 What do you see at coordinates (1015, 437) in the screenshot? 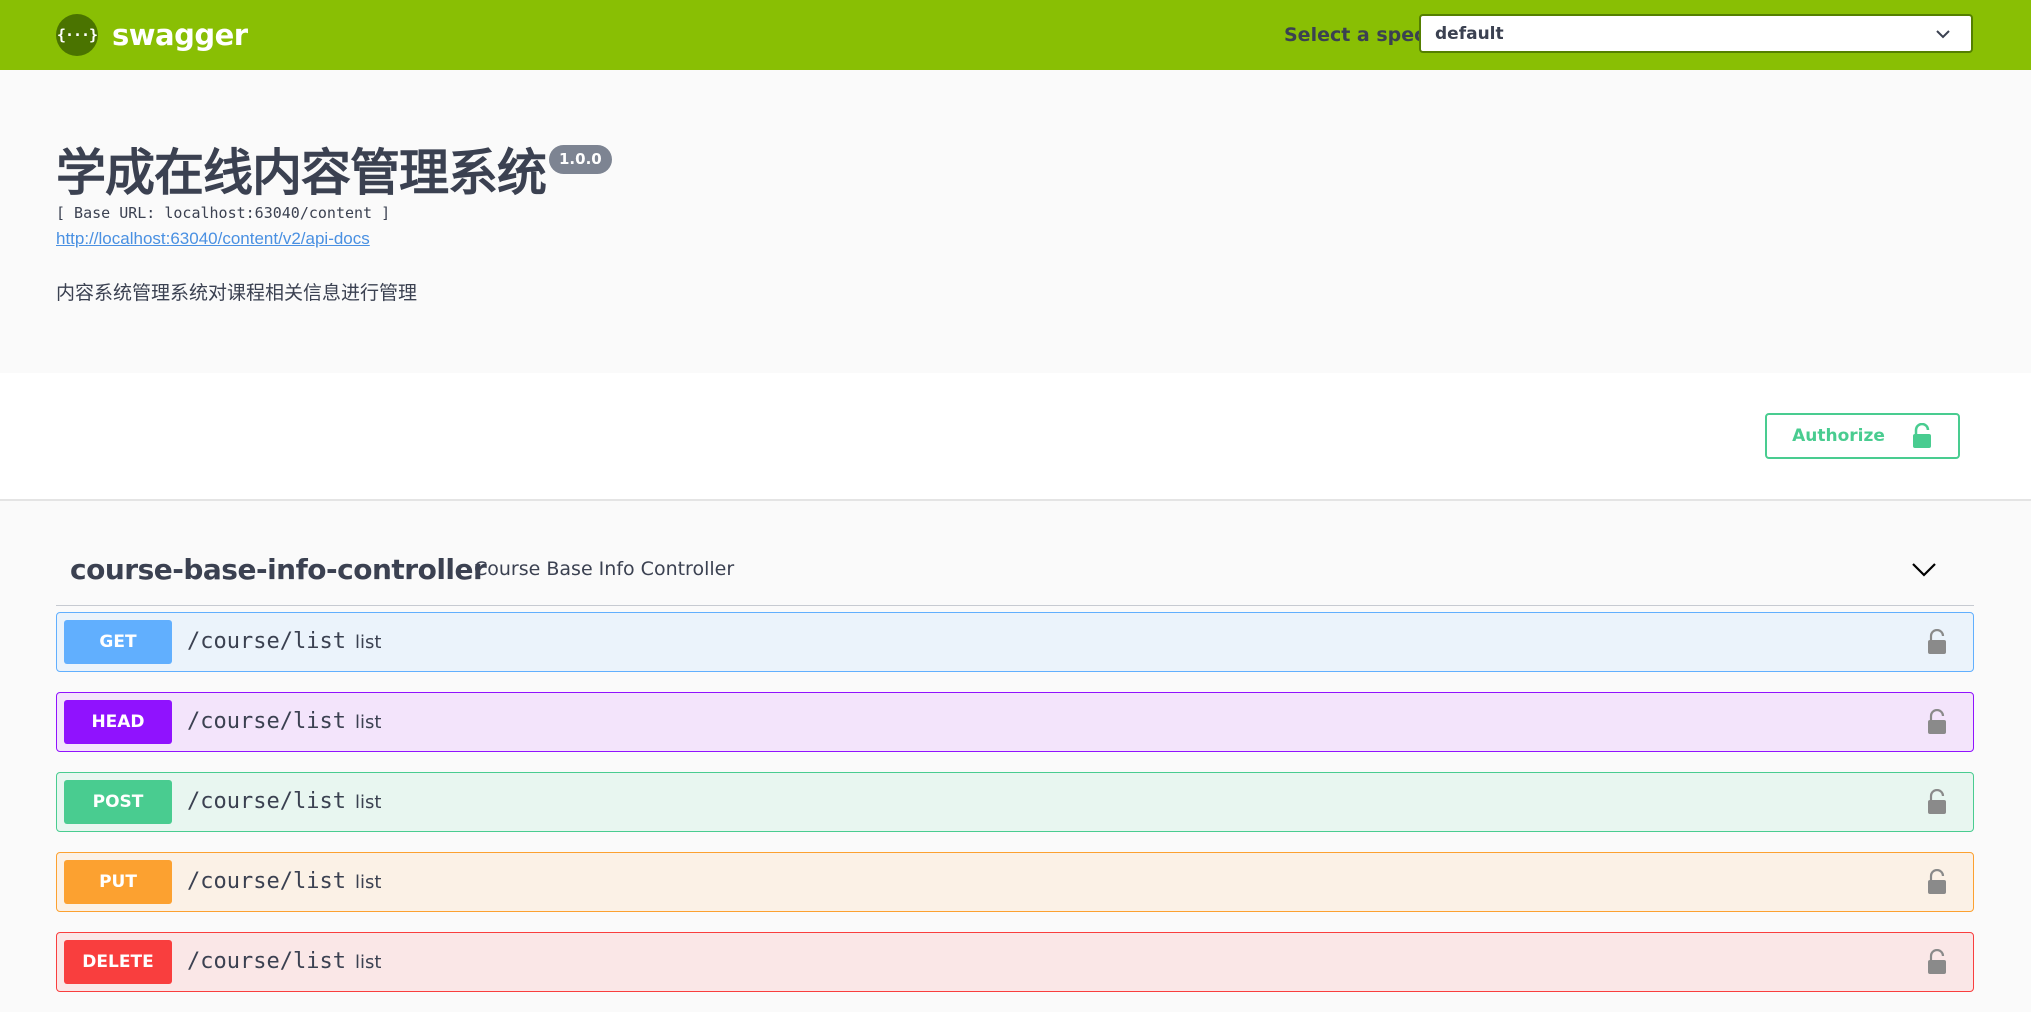
I see `scheme-container` at bounding box center [1015, 437].